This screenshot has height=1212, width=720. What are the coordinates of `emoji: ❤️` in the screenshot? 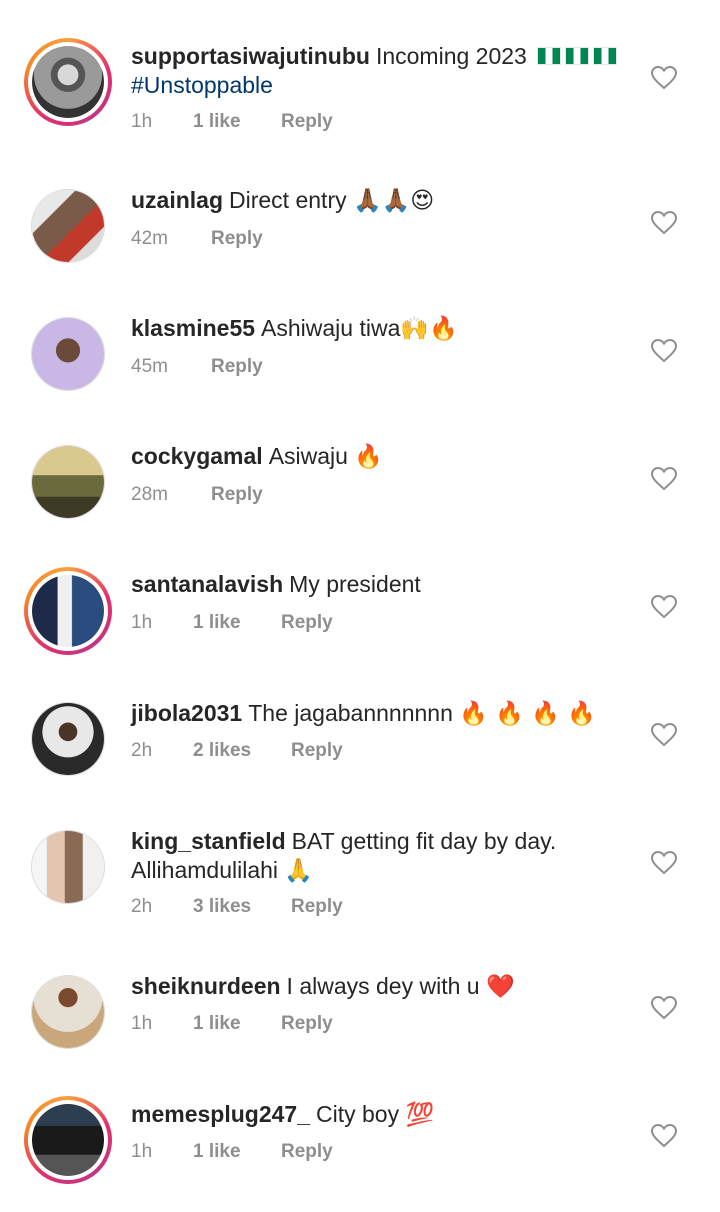 It's located at (500, 987).